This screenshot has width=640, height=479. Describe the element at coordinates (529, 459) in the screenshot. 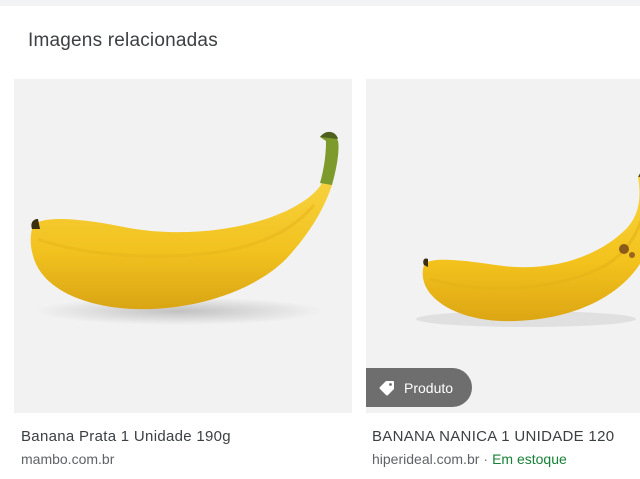

I see `availability-status: Em estoque` at that location.